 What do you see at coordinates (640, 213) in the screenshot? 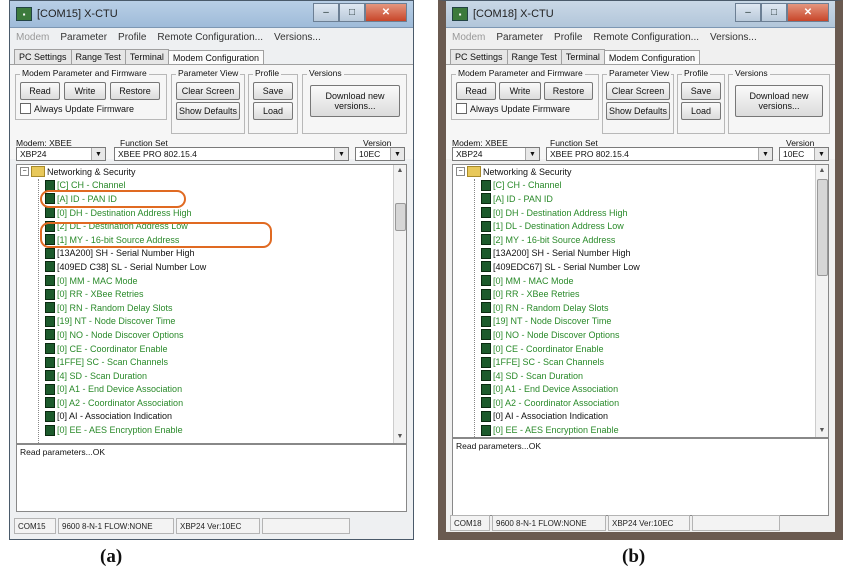
I see `tree-item: [0] DH - Destination Address High` at bounding box center [640, 213].